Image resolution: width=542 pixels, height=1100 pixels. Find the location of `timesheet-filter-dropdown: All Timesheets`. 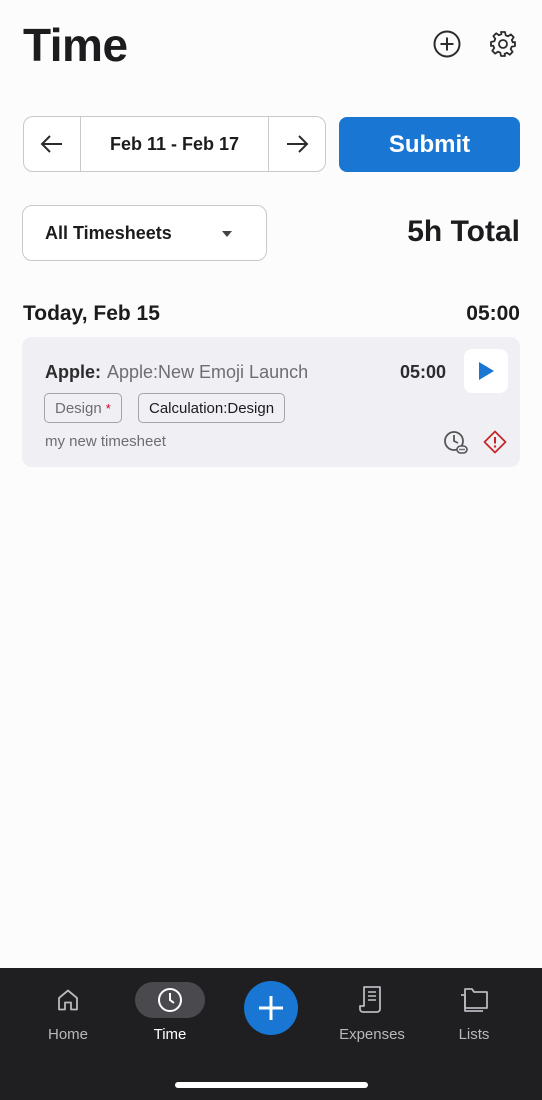

timesheet-filter-dropdown: All Timesheets is located at coordinates (144, 233).